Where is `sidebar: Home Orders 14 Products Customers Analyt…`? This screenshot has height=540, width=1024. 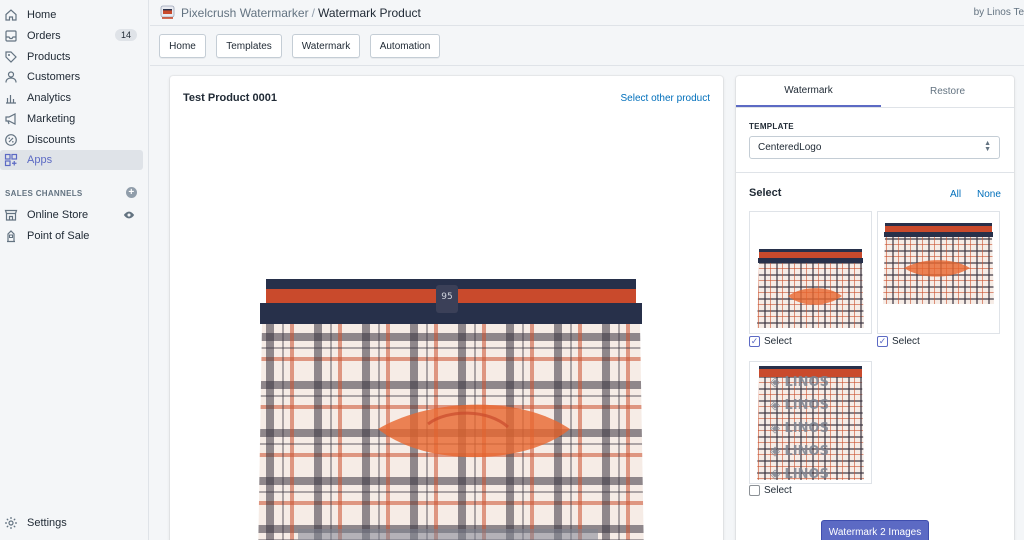 sidebar: Home Orders 14 Products Customers Analyt… is located at coordinates (74, 270).